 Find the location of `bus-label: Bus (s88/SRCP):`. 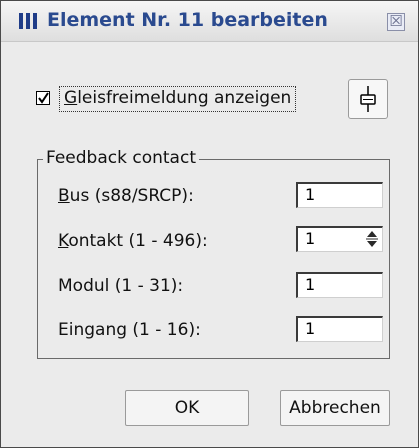

bus-label: Bus (s88/SRCP): is located at coordinates (126, 196).